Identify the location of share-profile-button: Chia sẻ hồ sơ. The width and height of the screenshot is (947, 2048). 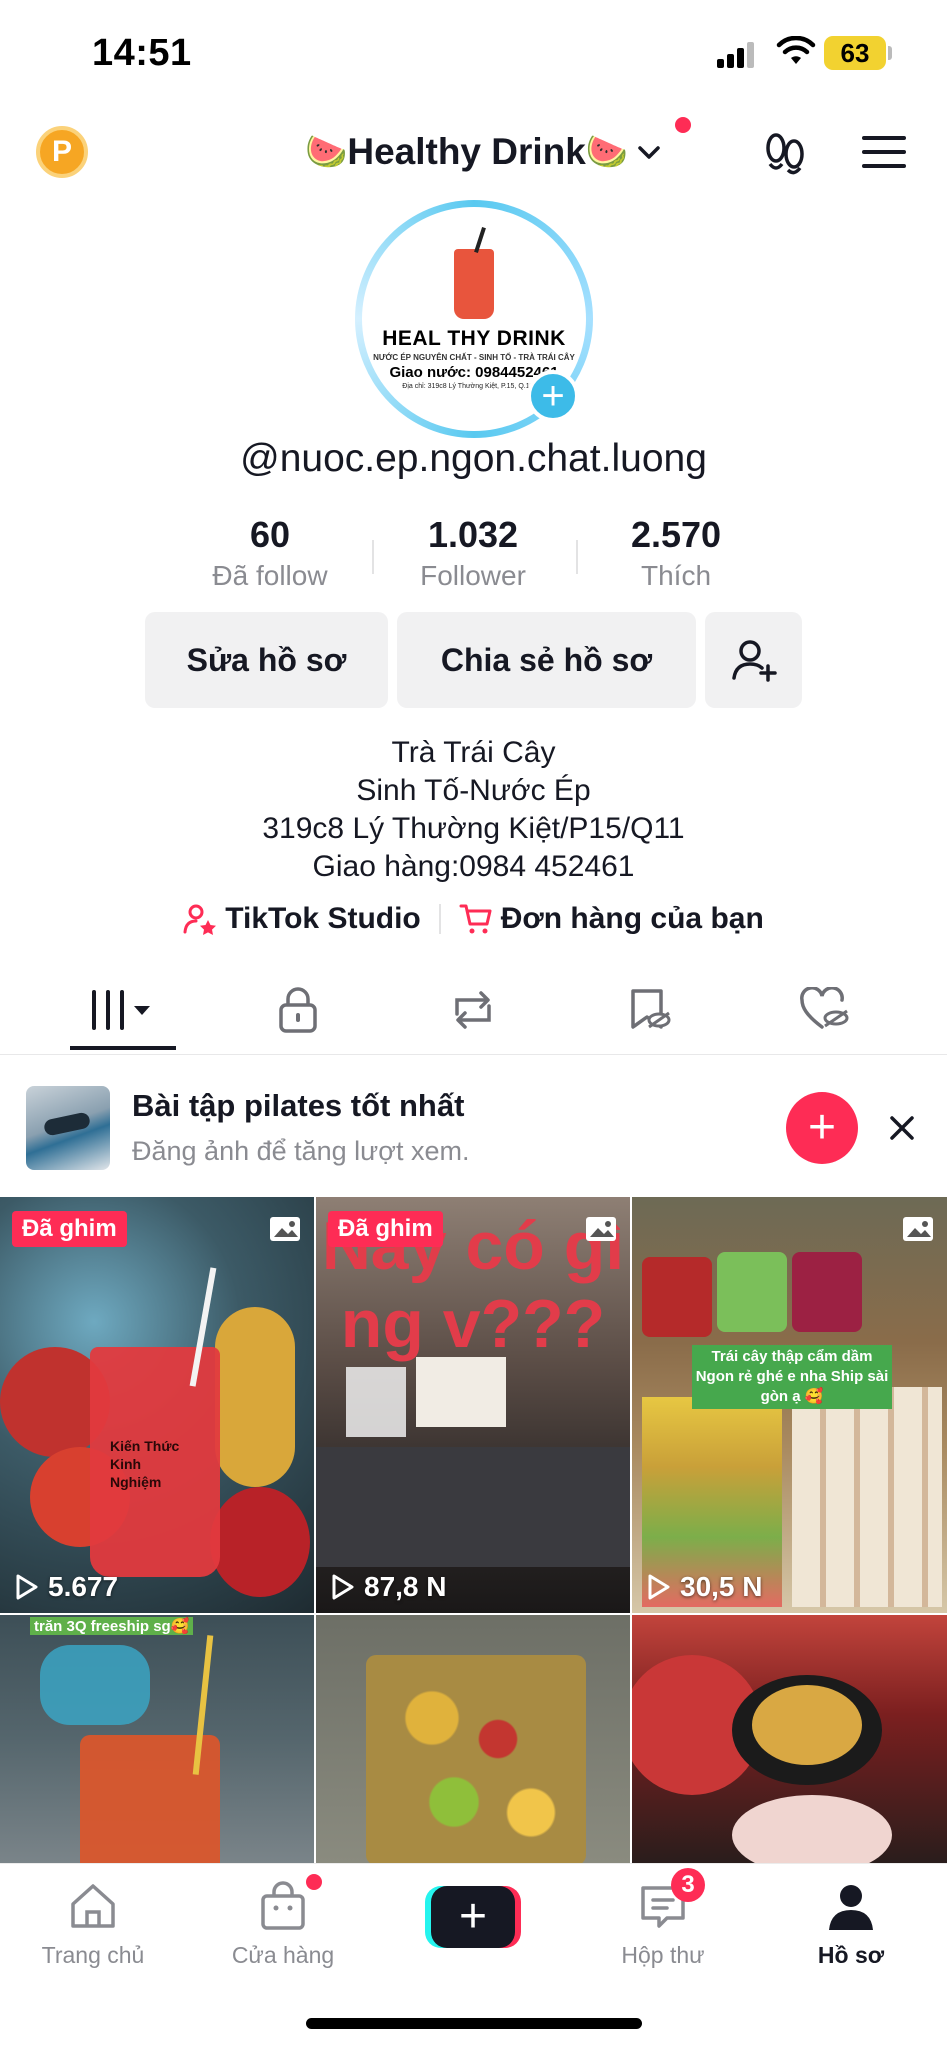
(546, 660).